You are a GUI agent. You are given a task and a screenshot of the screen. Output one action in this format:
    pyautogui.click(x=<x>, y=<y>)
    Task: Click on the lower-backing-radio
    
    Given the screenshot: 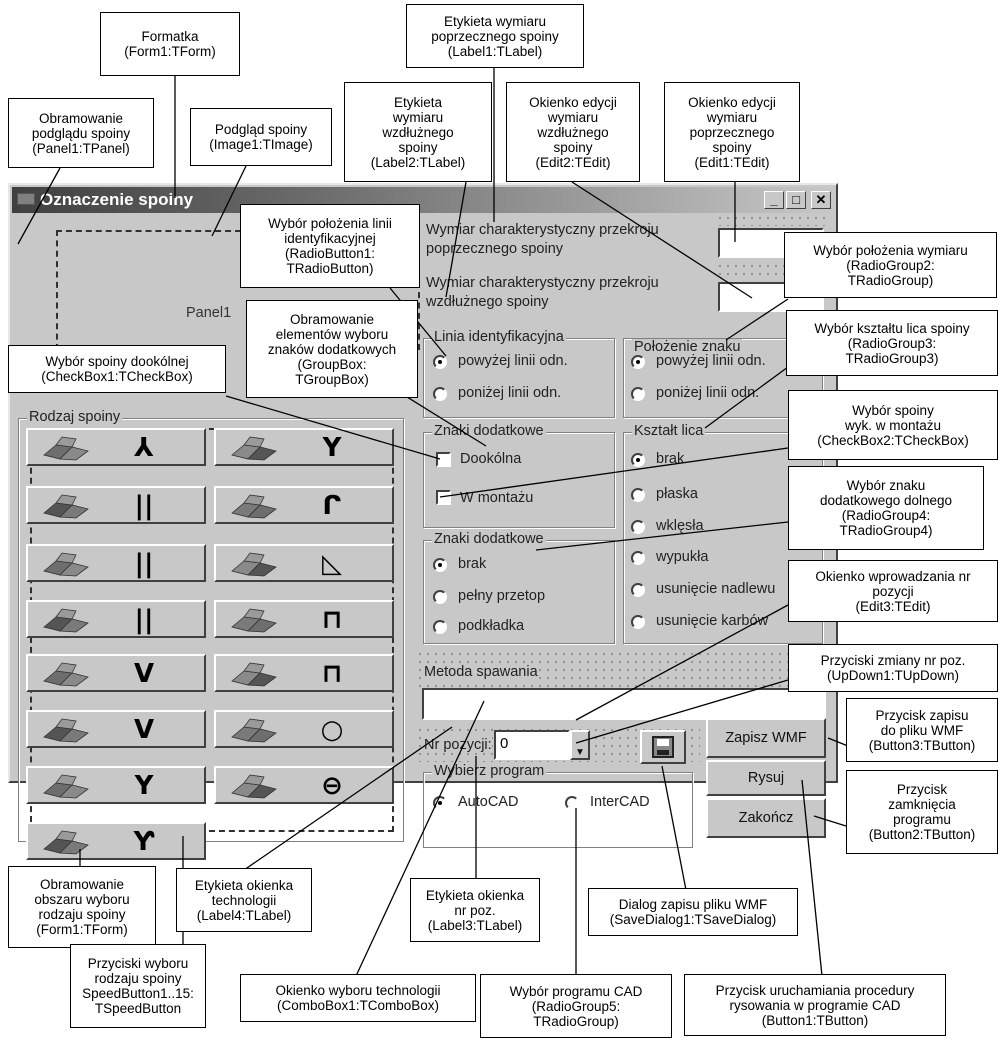 What is the action you would take?
    pyautogui.click(x=440, y=627)
    